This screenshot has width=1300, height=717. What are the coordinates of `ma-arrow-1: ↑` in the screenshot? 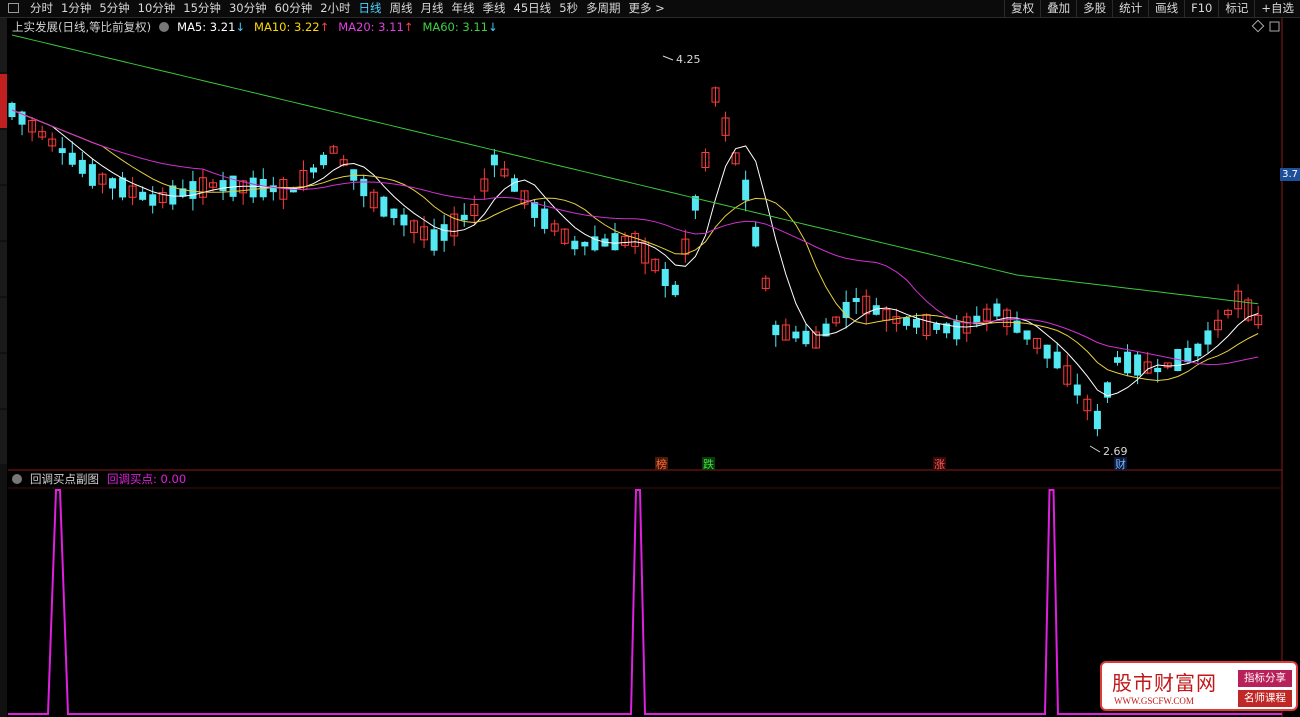 It's located at (324, 27).